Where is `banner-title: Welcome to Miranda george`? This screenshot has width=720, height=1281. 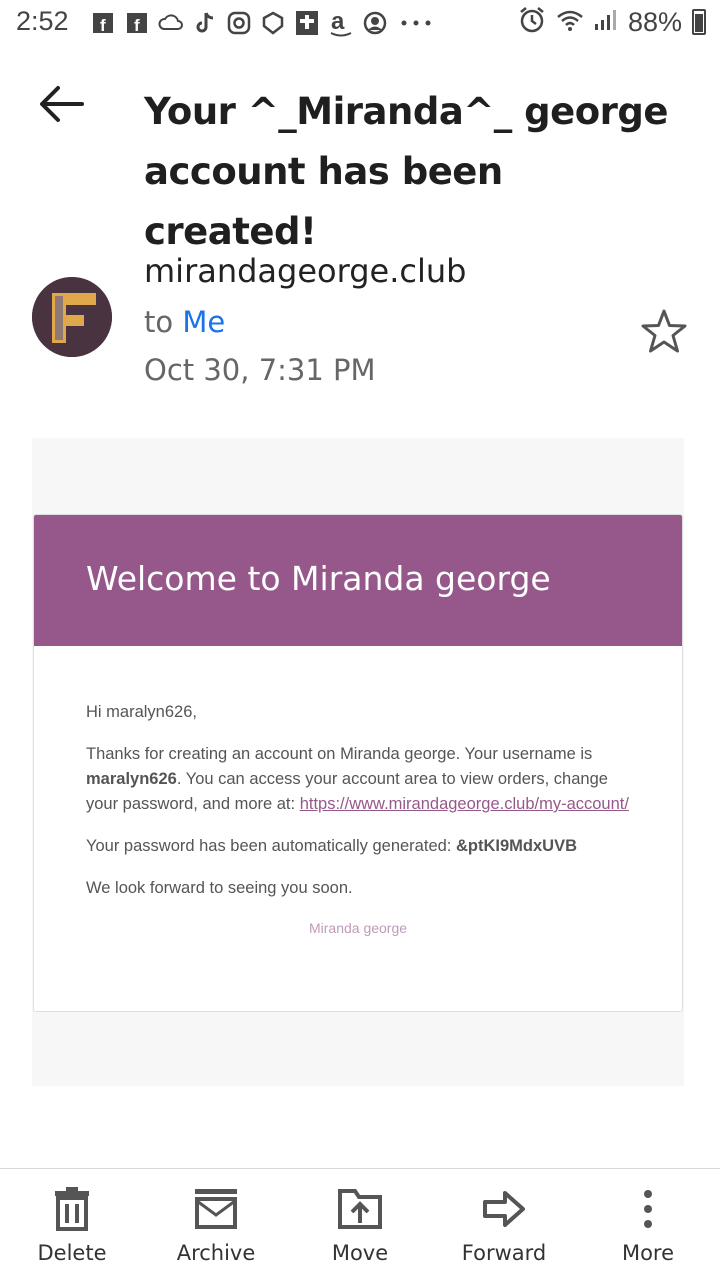 banner-title: Welcome to Miranda george is located at coordinates (318, 578).